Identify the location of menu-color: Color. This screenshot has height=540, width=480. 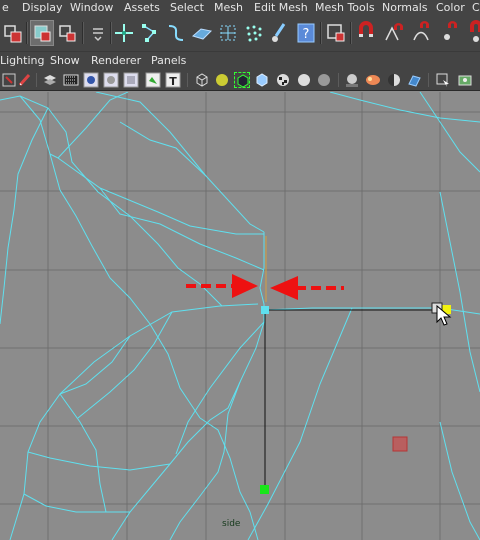
(450, 8).